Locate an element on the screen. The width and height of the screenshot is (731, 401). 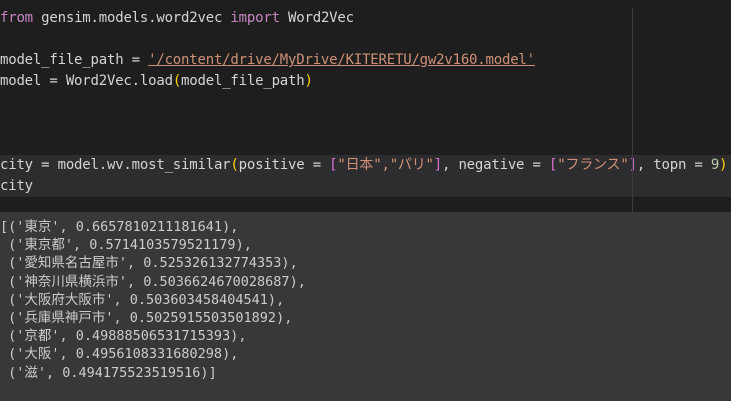
output-line: ('大阪府大阪市', 0.503603458404541), is located at coordinates (142, 299).